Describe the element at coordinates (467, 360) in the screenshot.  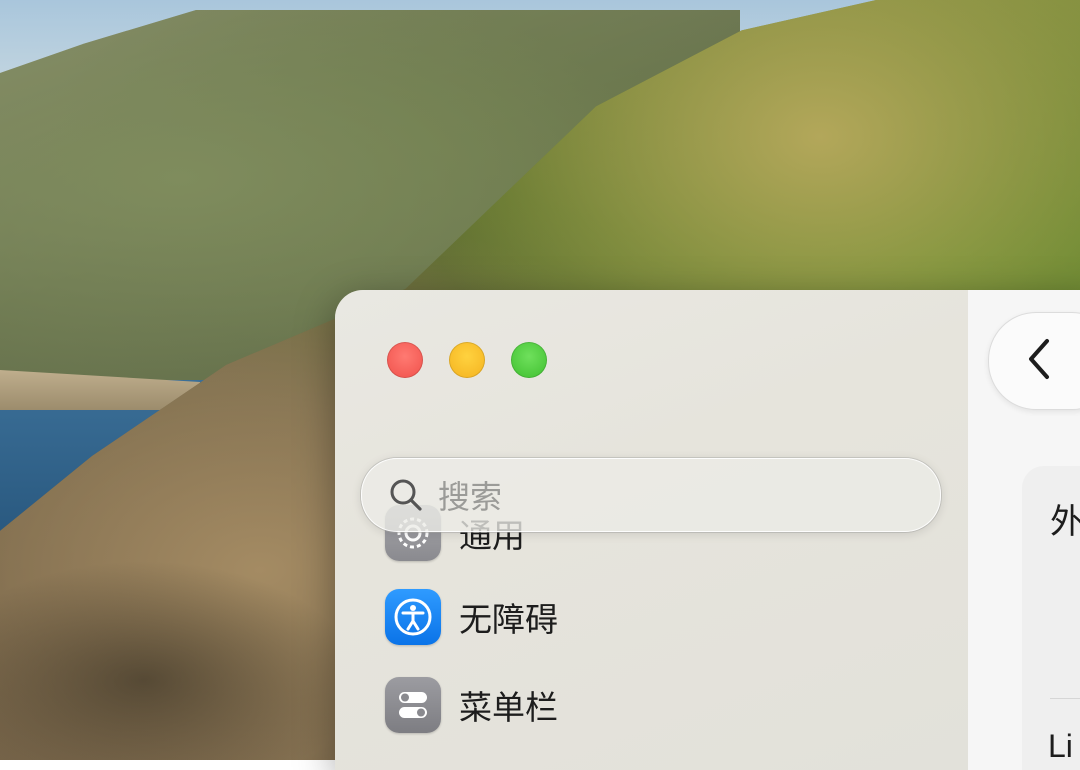
I see `window-minimize-button` at that location.